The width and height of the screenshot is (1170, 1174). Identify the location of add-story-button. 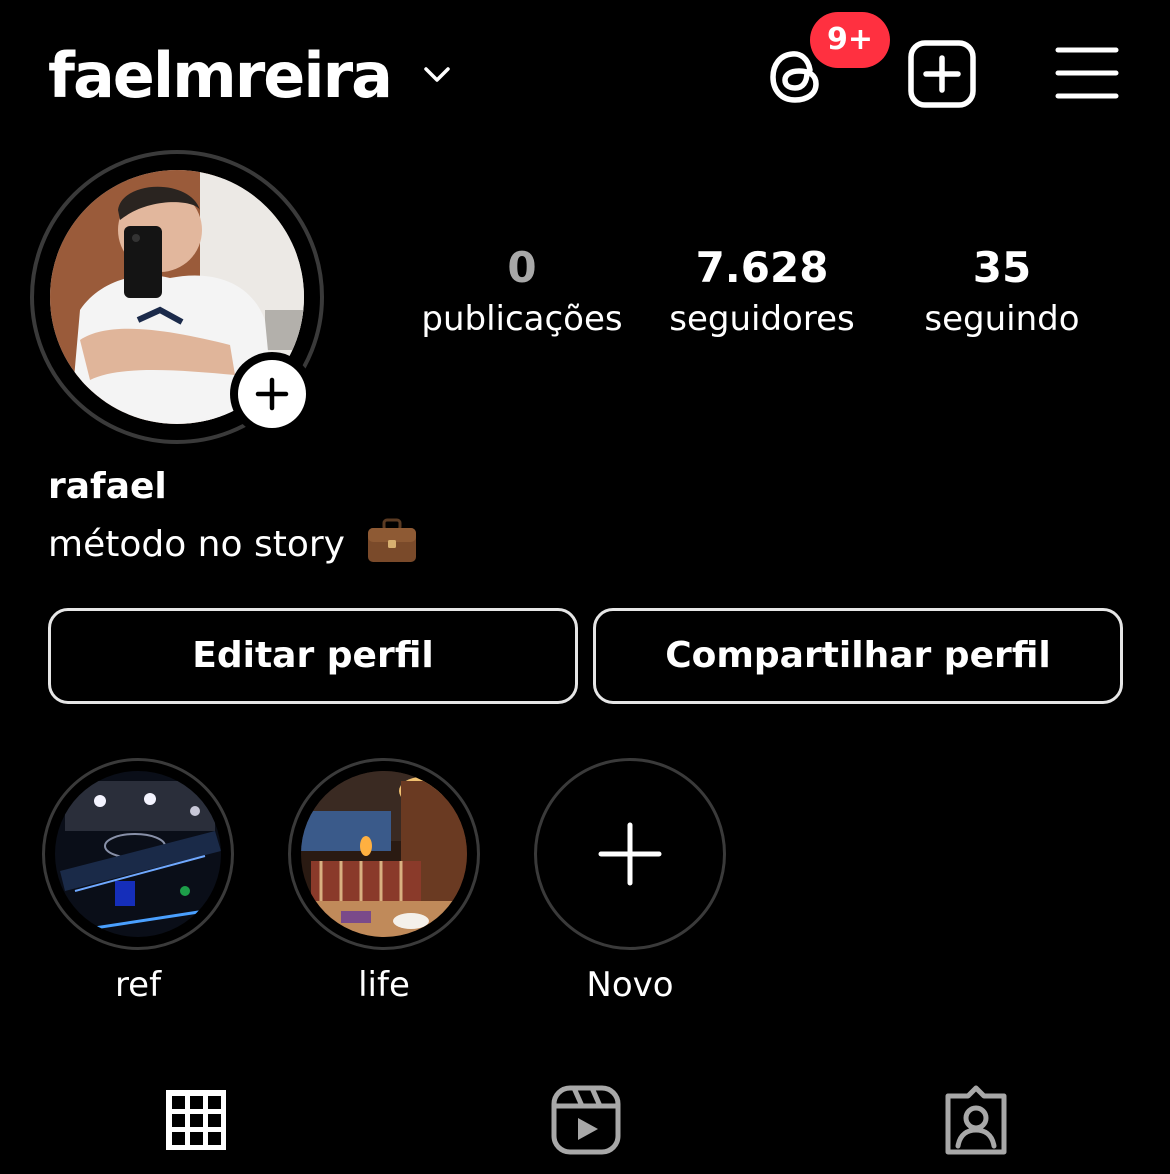
(272, 394).